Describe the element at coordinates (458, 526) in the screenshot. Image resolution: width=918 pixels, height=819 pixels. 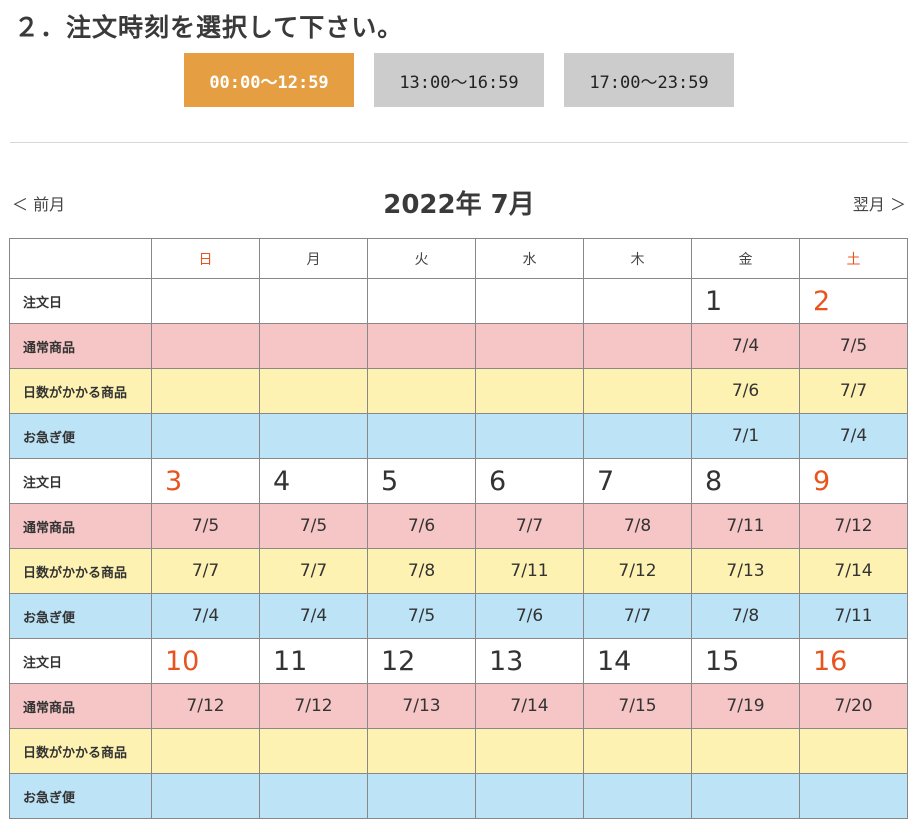
I see `normal-item-row: 通常商品 7/5 7/5 7/6 7/7 7/8 7/11 7/12` at that location.